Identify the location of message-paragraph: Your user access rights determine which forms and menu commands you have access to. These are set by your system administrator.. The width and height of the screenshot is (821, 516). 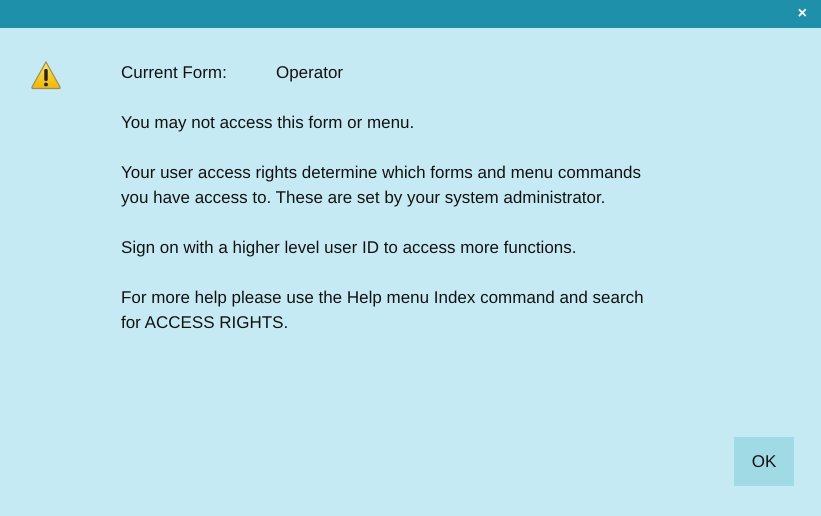
(381, 185).